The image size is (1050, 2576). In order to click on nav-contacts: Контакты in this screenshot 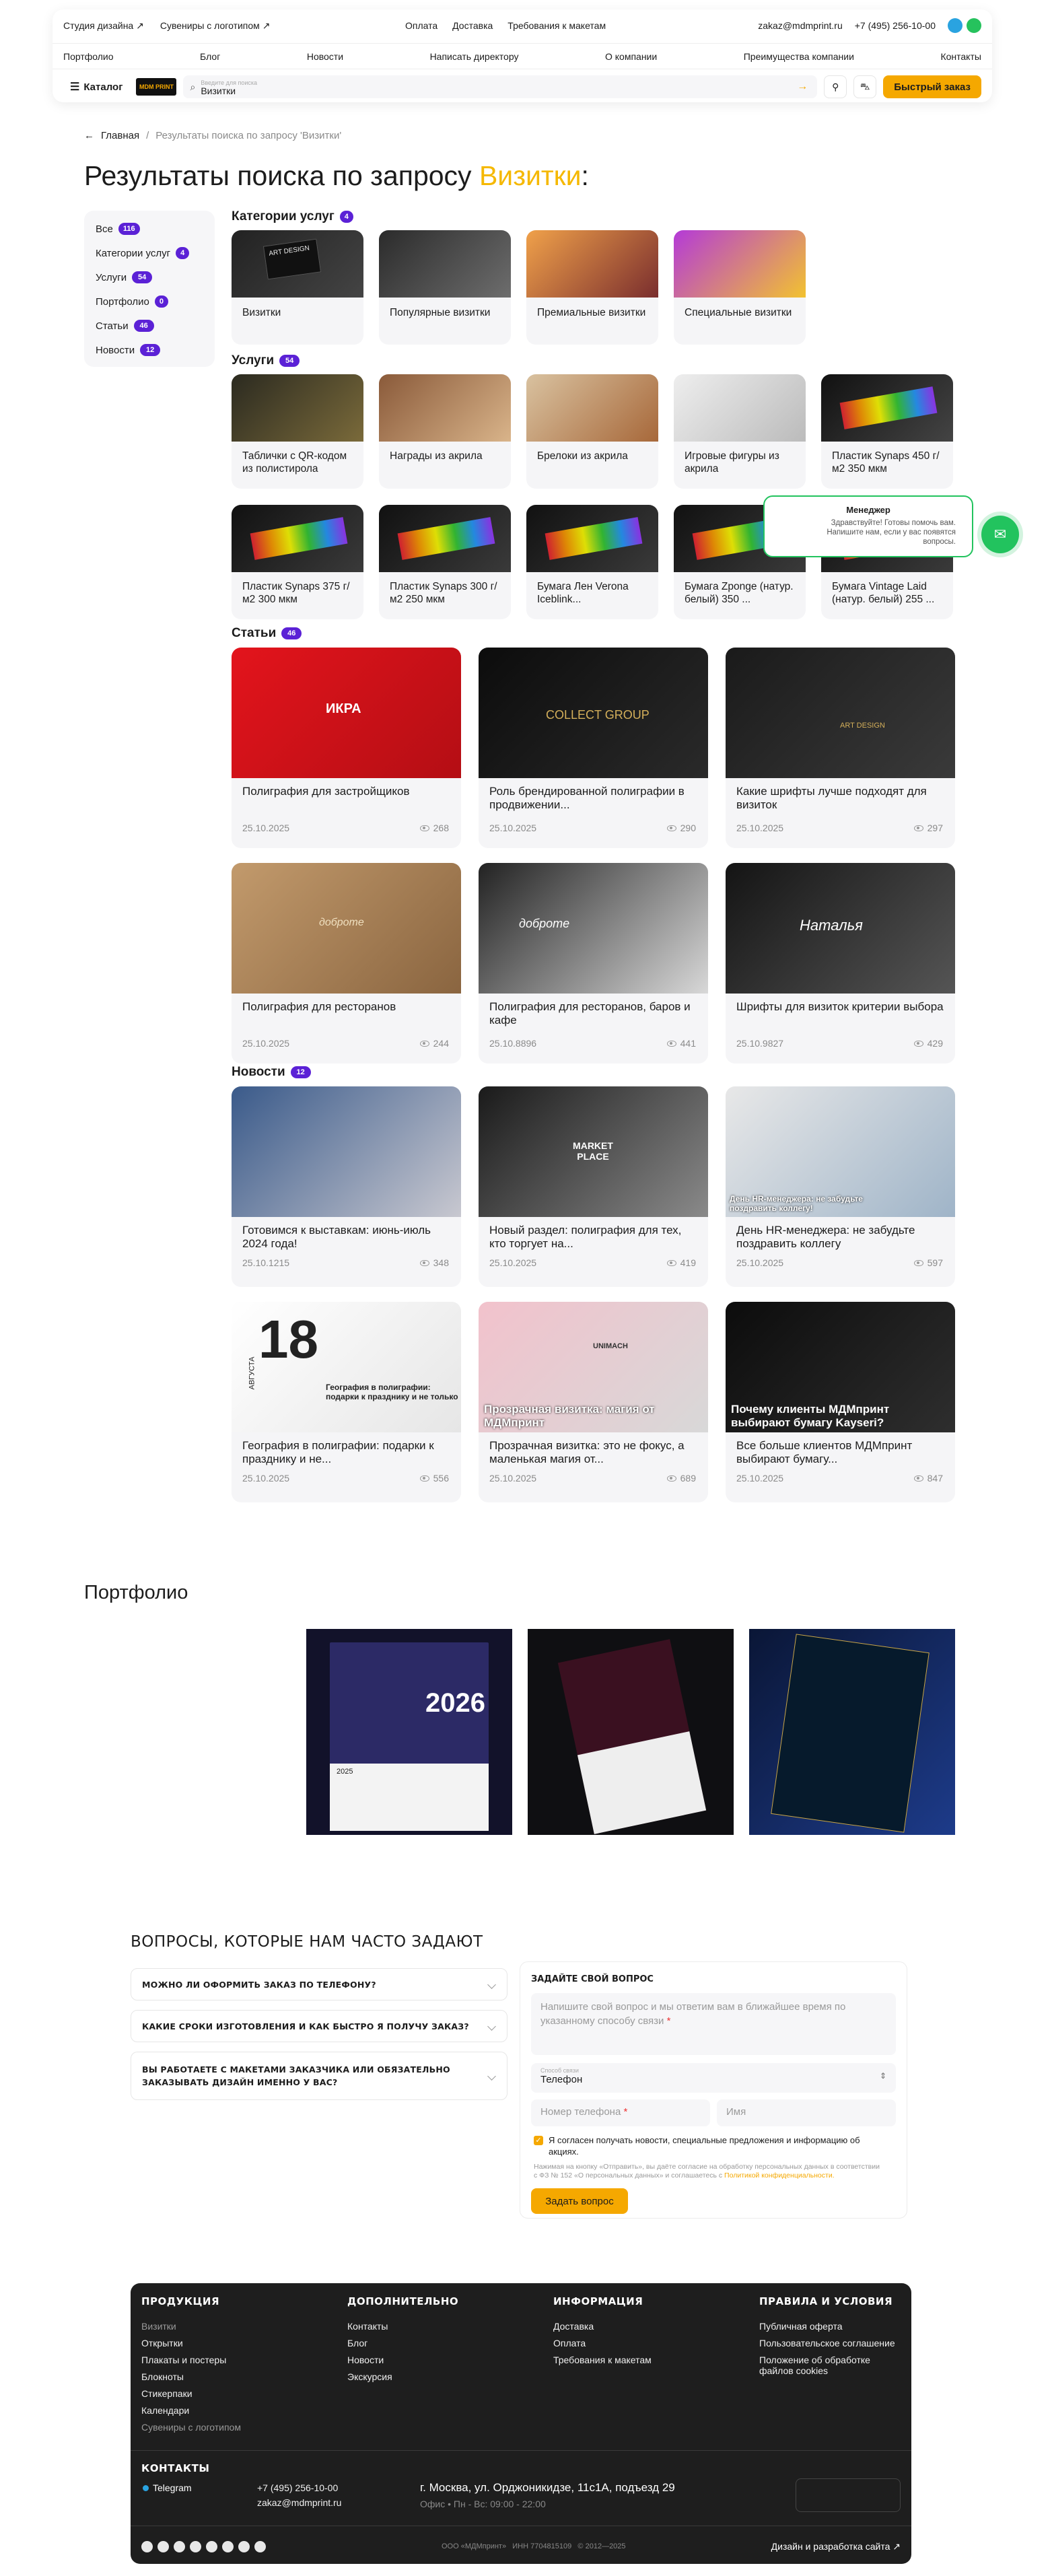, I will do `click(961, 56)`.